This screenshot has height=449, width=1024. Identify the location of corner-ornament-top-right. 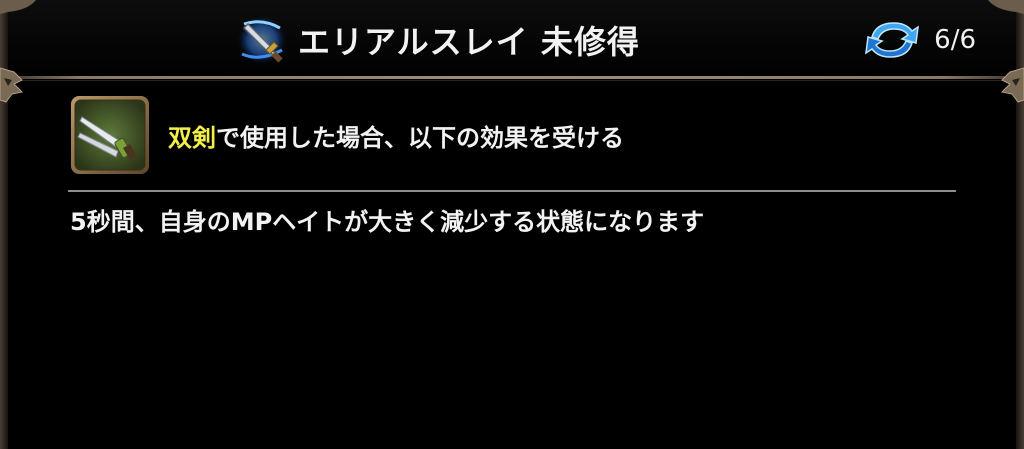
(1006, 7).